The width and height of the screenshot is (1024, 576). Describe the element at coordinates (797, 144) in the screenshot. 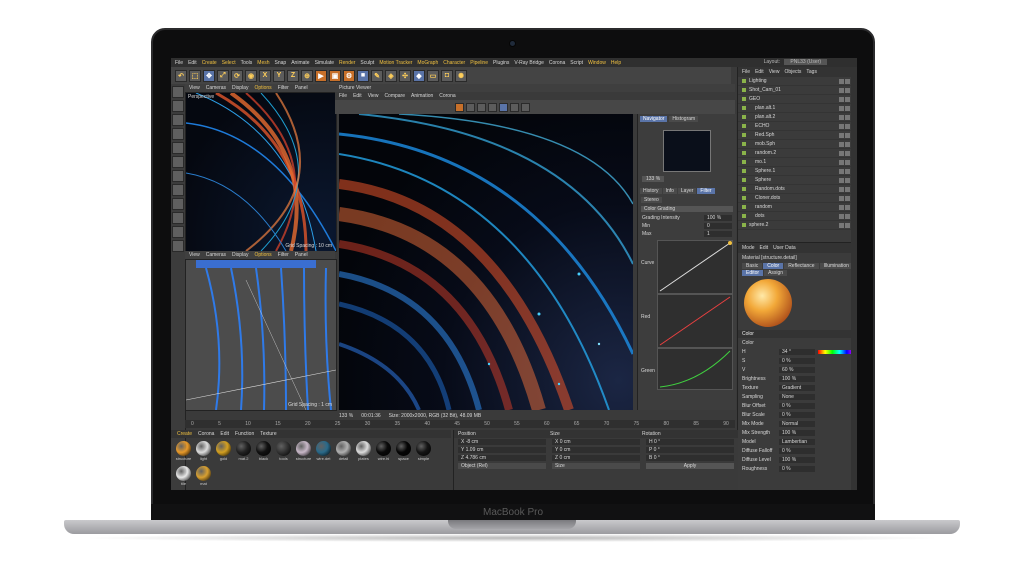

I see `object-row: mob.Sph` at that location.